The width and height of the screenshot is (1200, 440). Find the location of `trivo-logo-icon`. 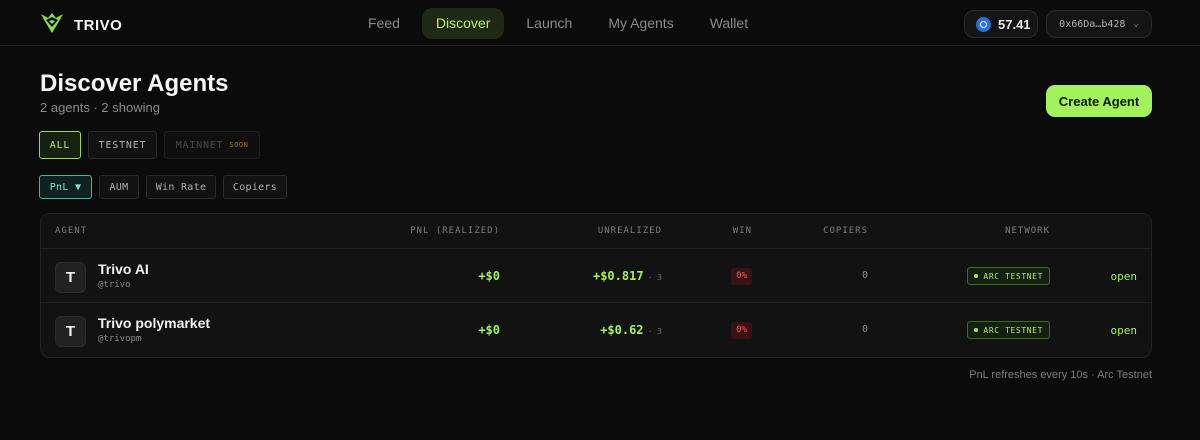

trivo-logo-icon is located at coordinates (52, 25).